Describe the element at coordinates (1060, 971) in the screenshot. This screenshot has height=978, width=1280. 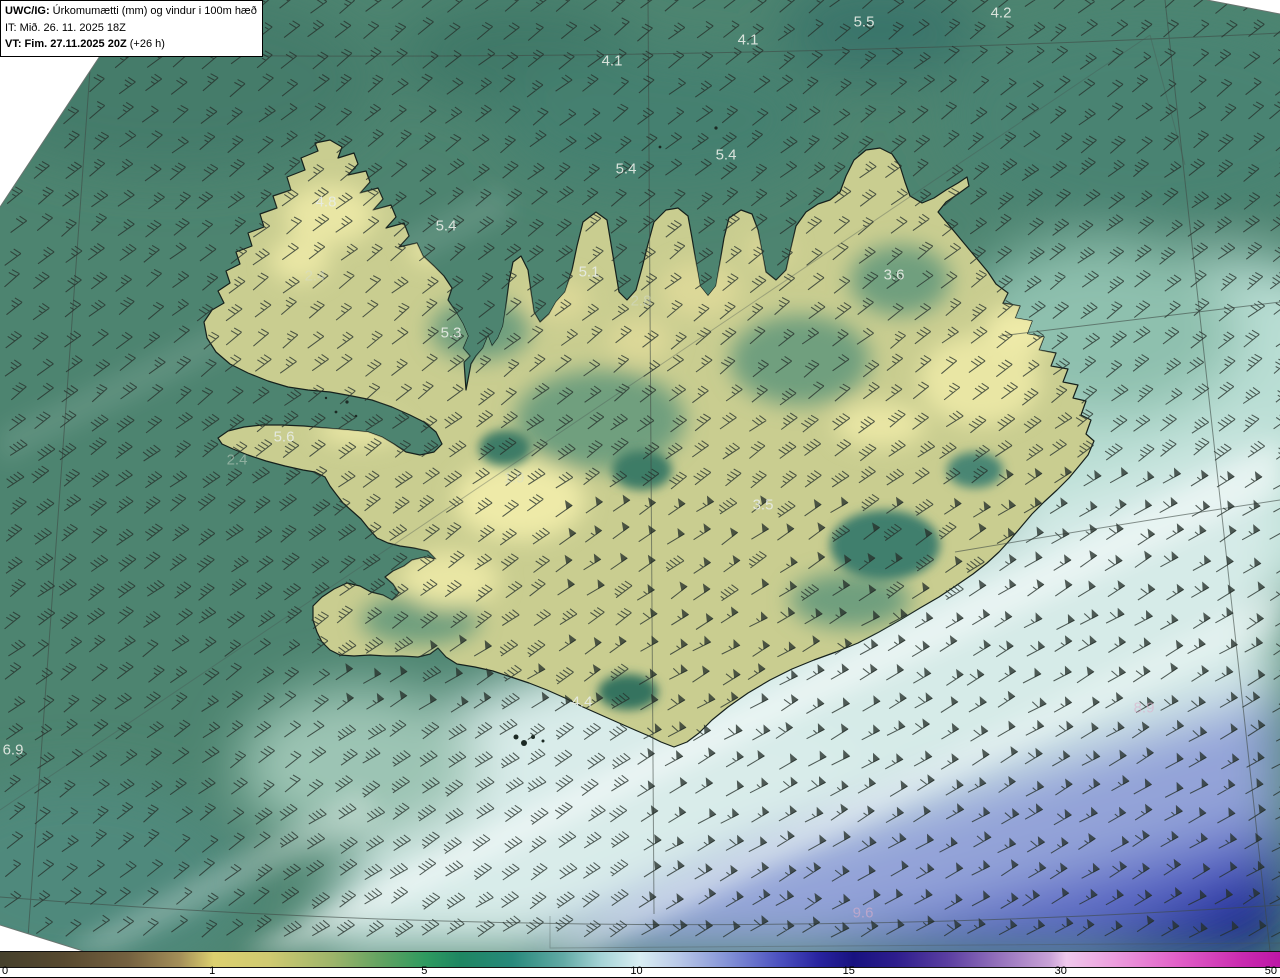
I see `colorbar-tick-label: 30` at that location.